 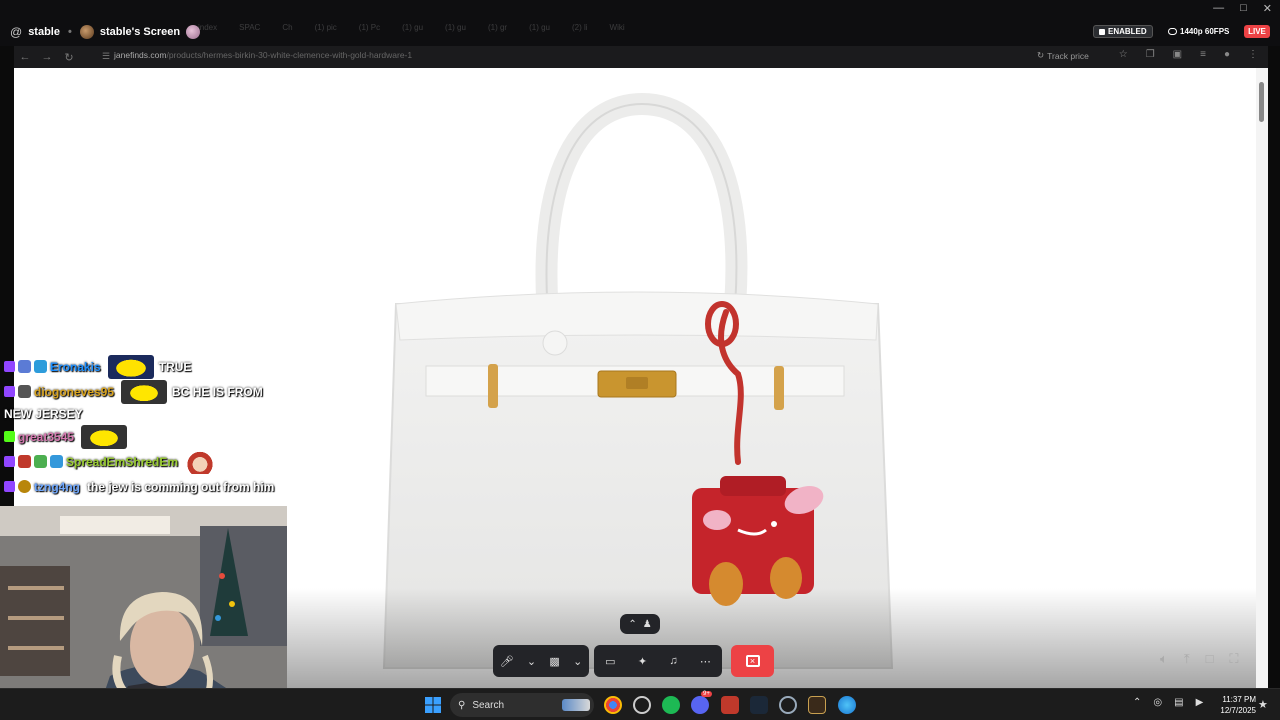 I want to click on forward-icon: →, so click(x=47, y=57).